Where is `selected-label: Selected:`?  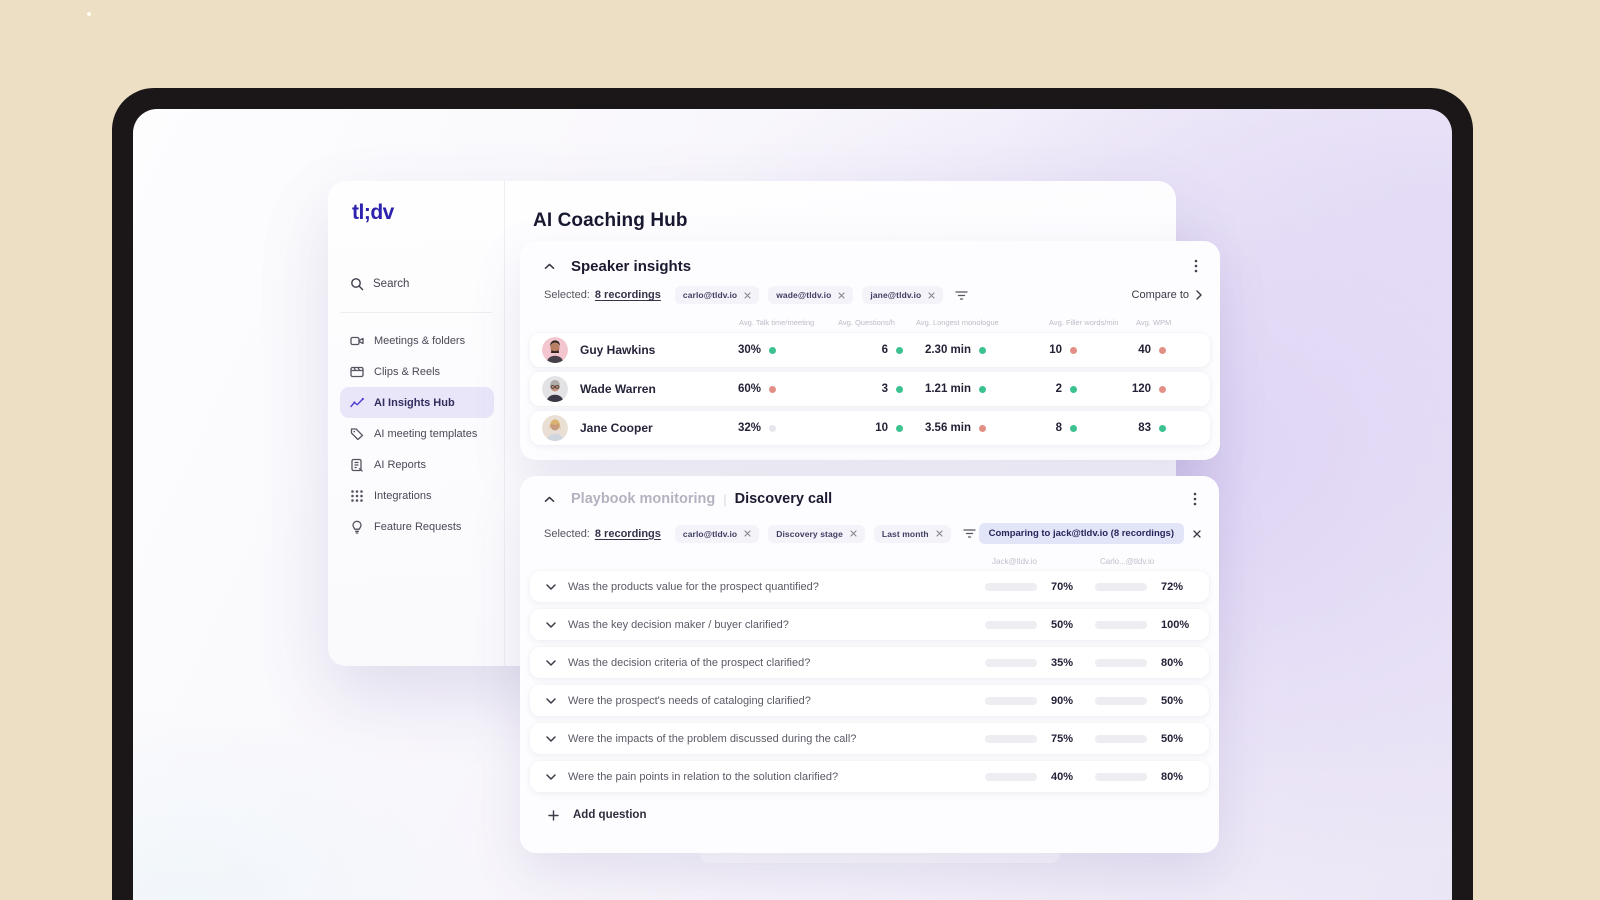 selected-label: Selected: is located at coordinates (567, 295).